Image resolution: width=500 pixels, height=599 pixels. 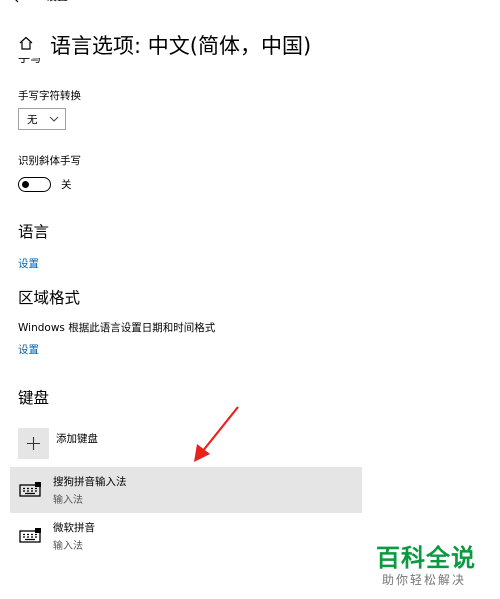 What do you see at coordinates (26, 43) in the screenshot?
I see `home-icon` at bounding box center [26, 43].